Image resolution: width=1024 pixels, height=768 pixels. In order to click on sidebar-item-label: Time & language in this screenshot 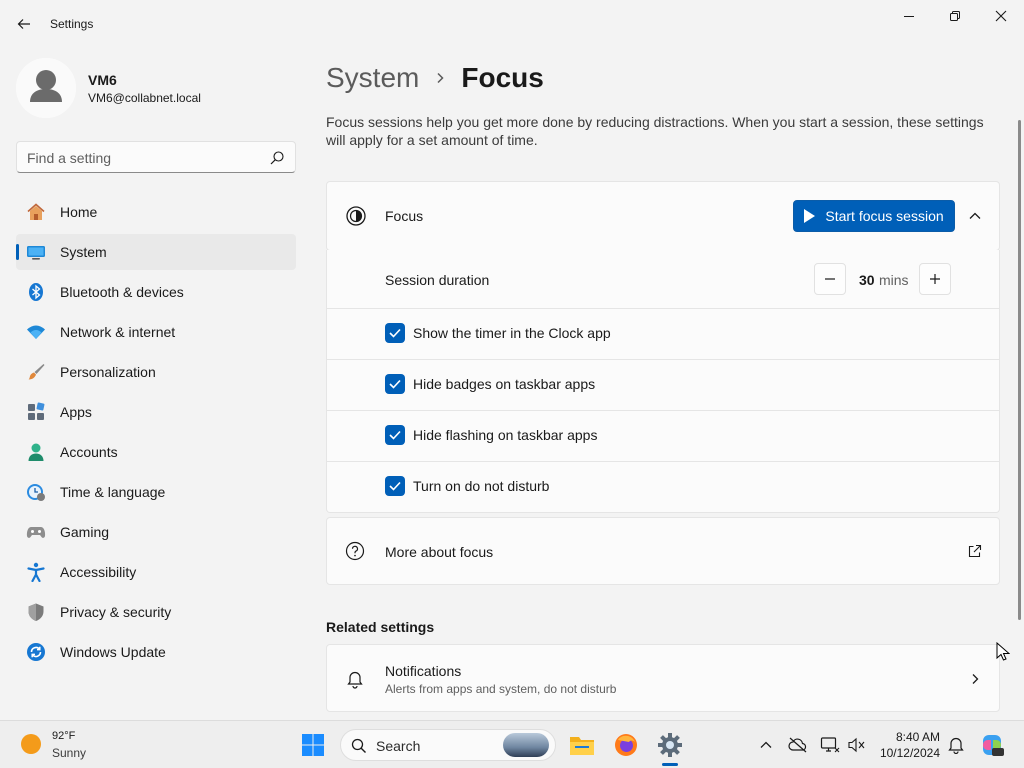, I will do `click(113, 492)`.